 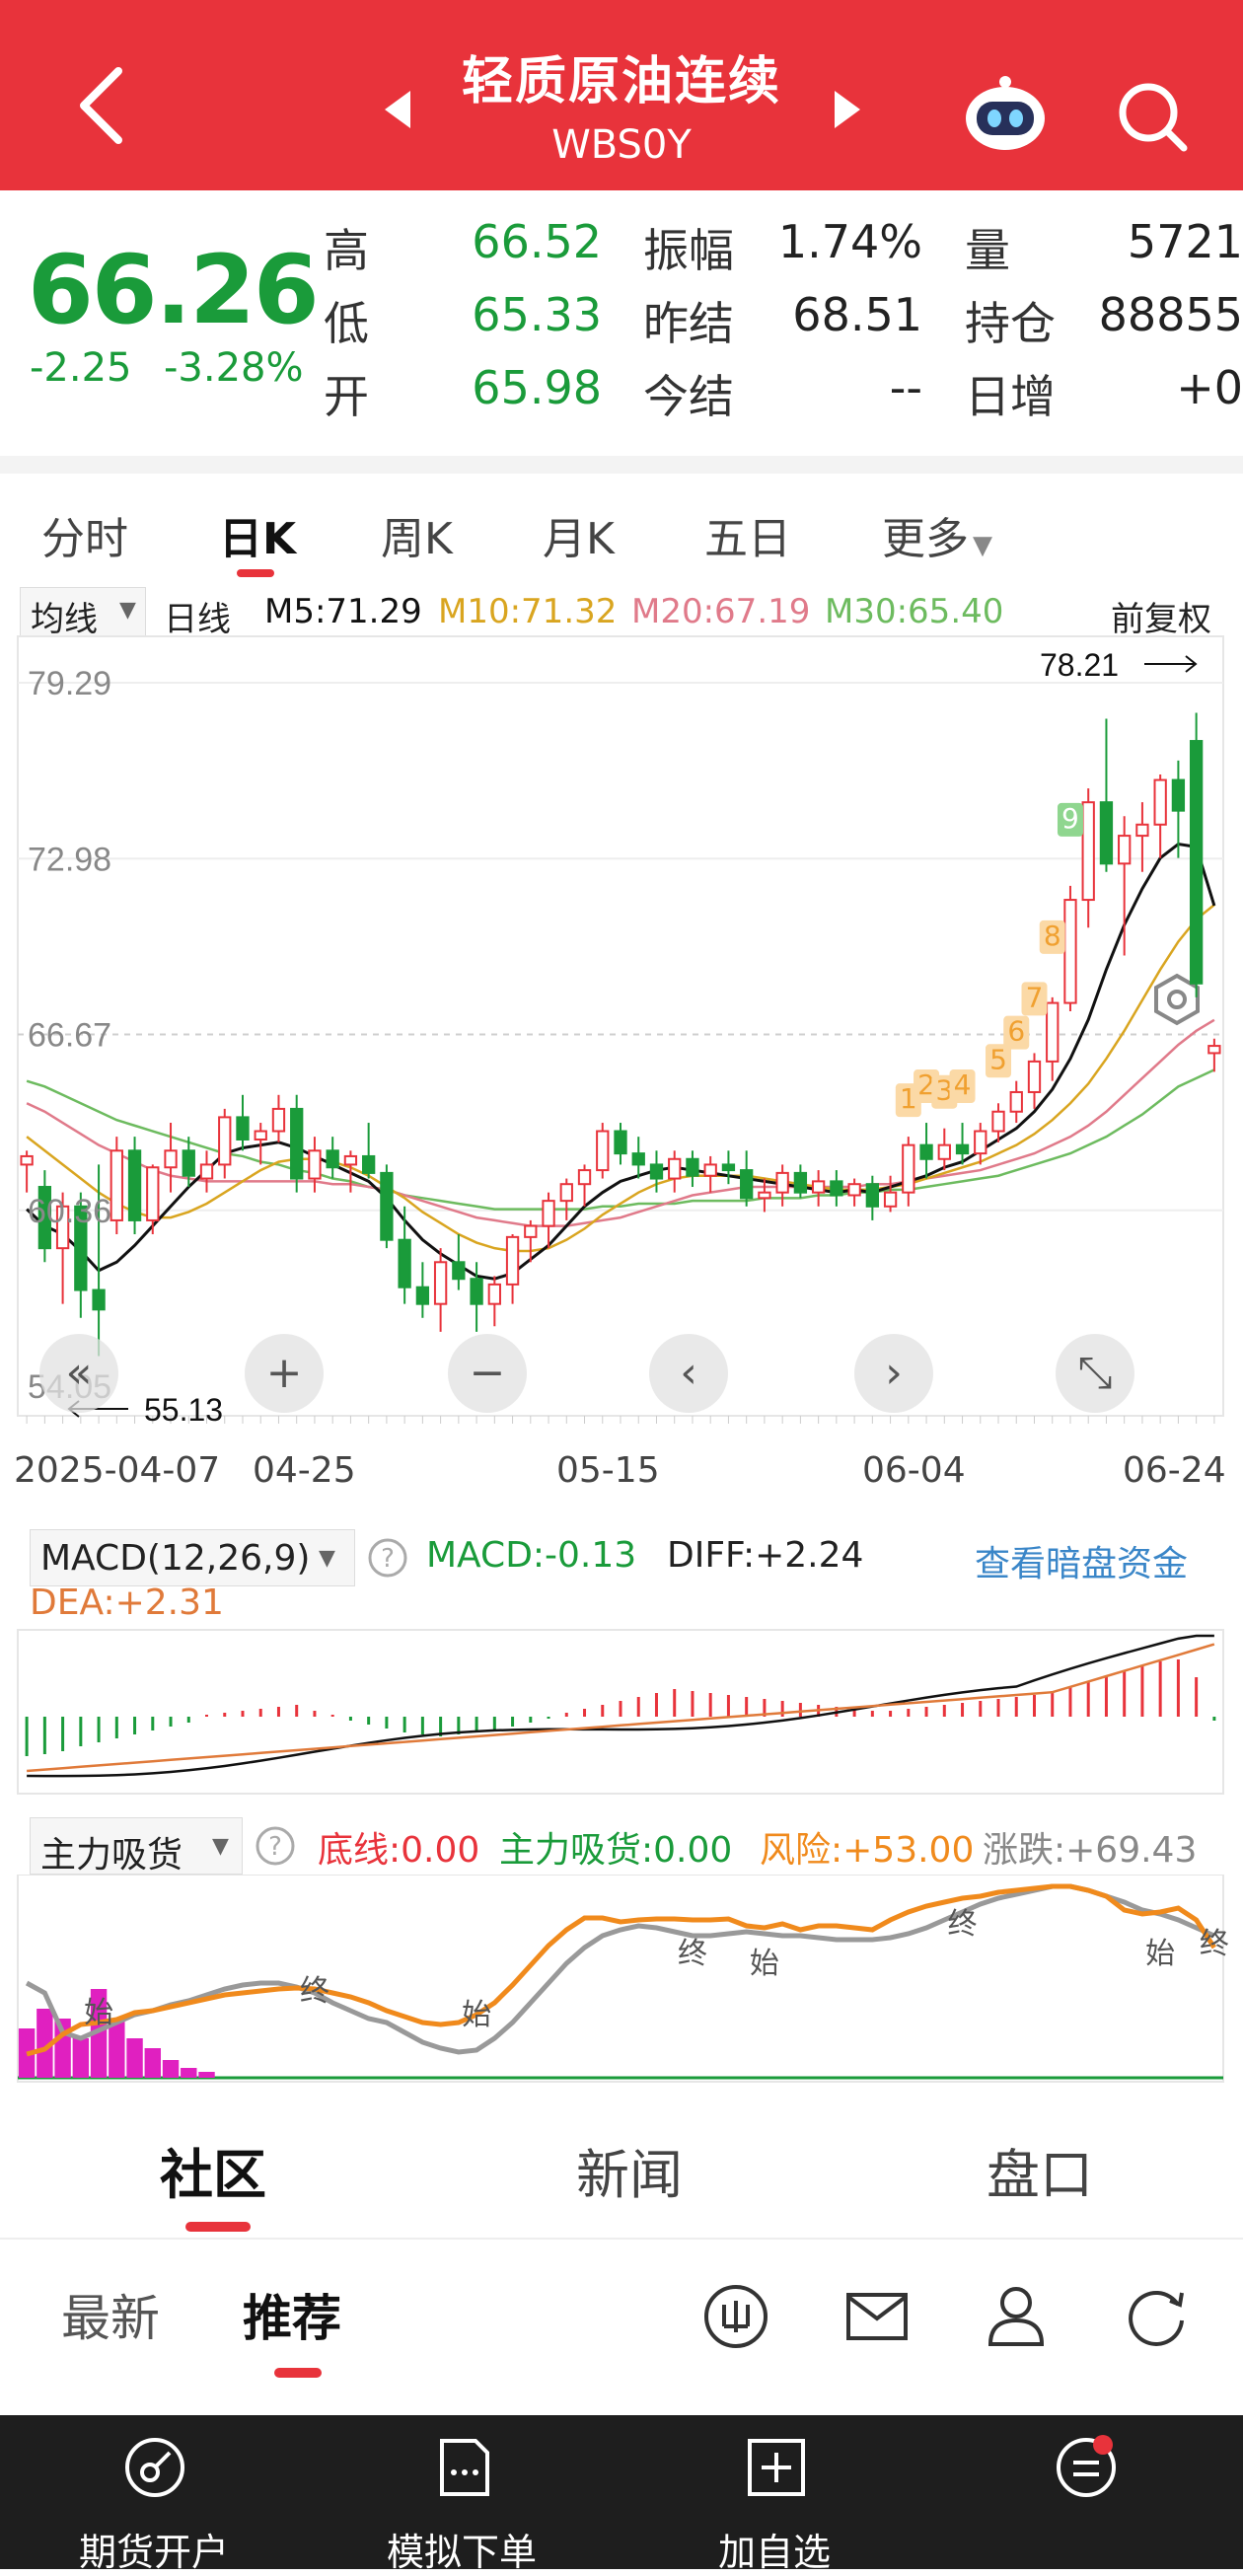 What do you see at coordinates (174, 290) in the screenshot?
I see `last-price: 66.26` at bounding box center [174, 290].